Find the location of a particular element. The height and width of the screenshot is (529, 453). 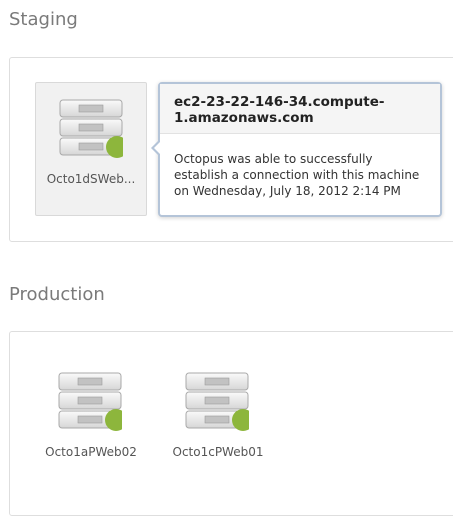

environment-title-production: Production is located at coordinates (57, 294).